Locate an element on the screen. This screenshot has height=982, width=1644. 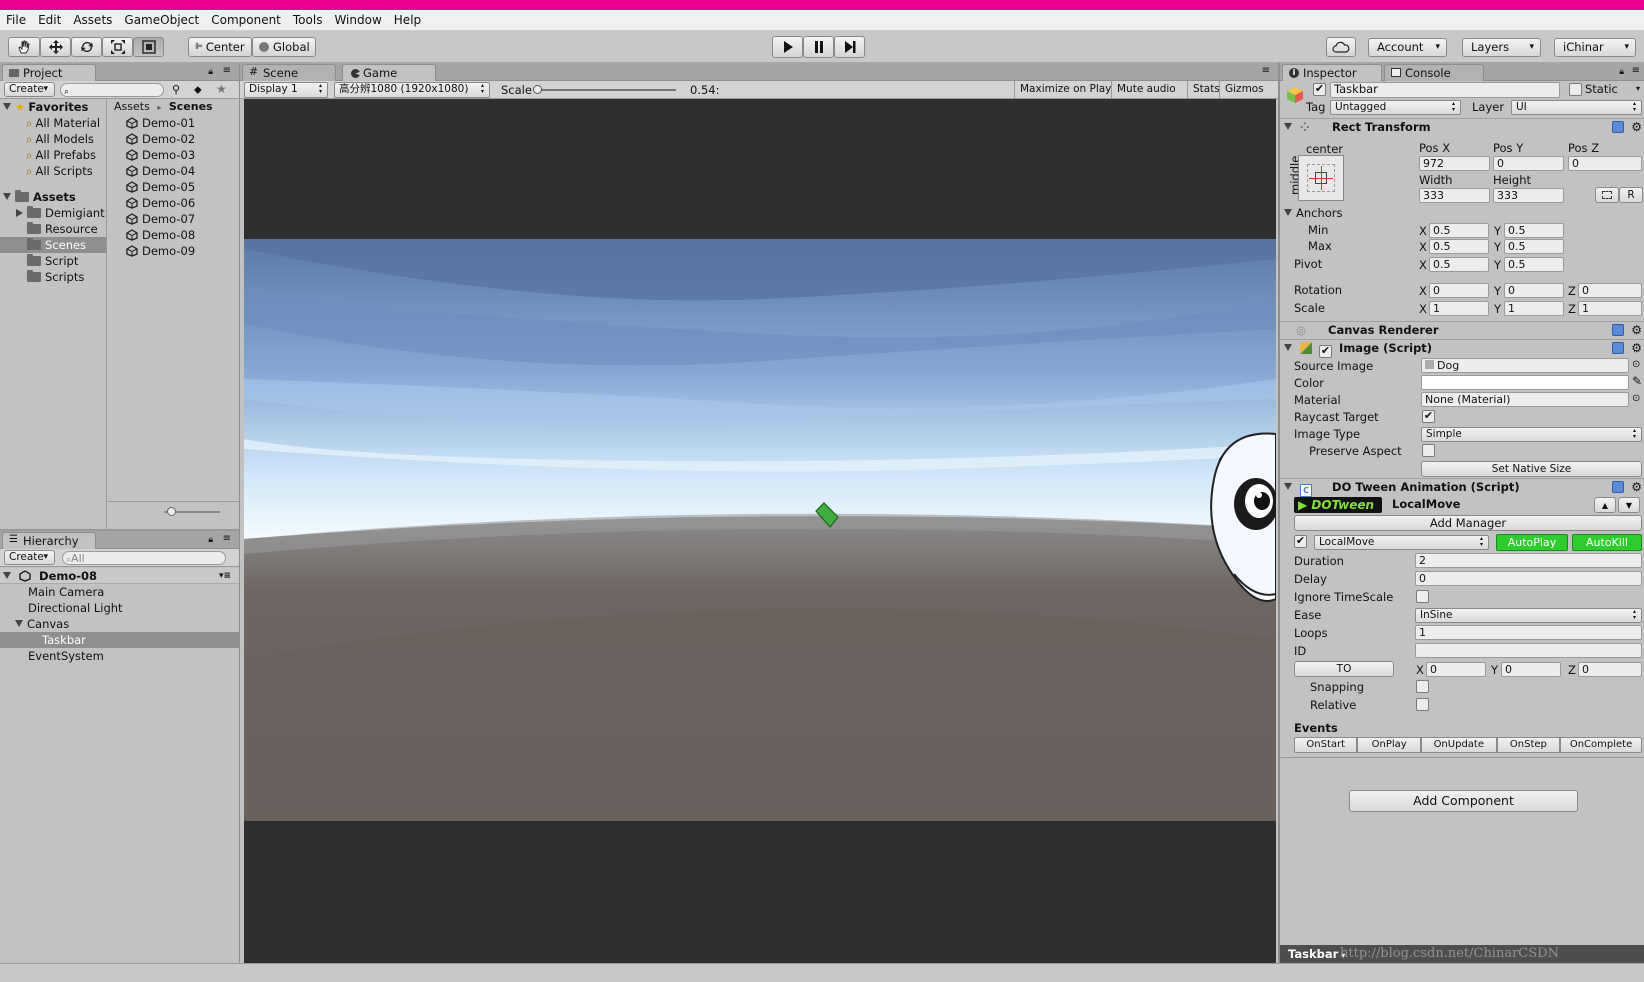
asset-folder: Demigiant is located at coordinates (52, 213).